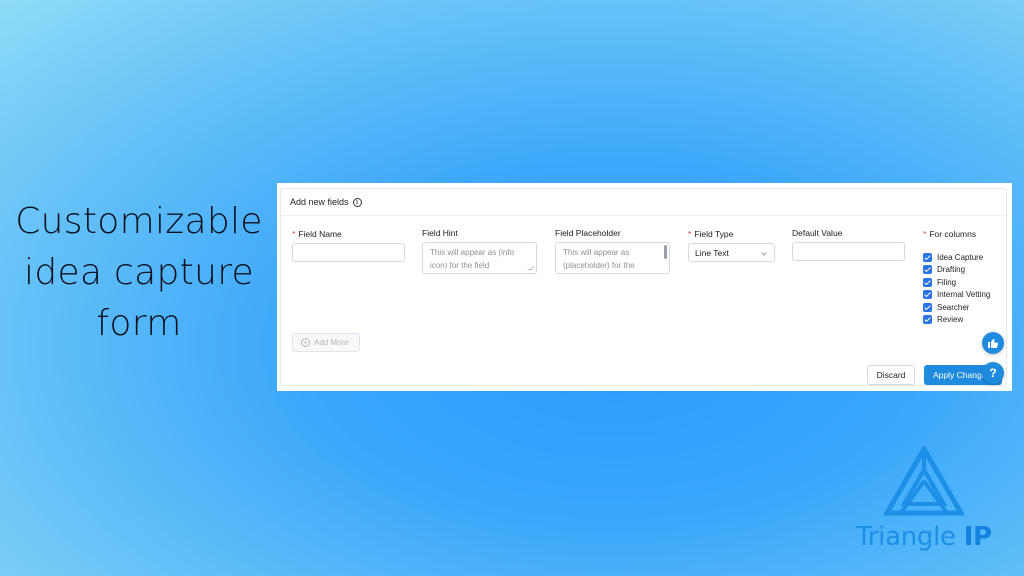 The image size is (1024, 576). What do you see at coordinates (305, 342) in the screenshot?
I see `plus-circle-icon: +` at bounding box center [305, 342].